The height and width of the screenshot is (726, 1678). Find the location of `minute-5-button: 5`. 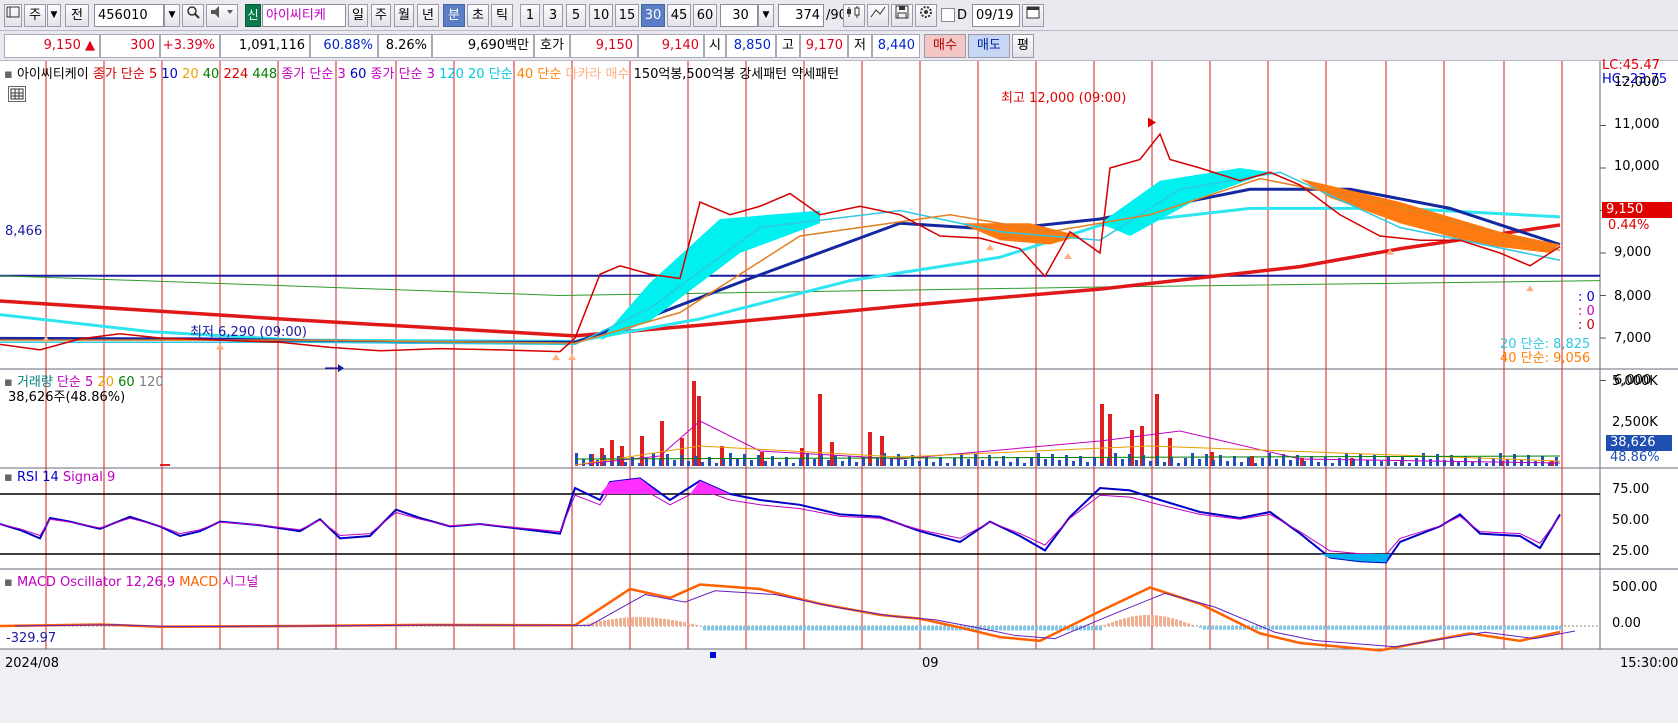

minute-5-button: 5 is located at coordinates (576, 15).